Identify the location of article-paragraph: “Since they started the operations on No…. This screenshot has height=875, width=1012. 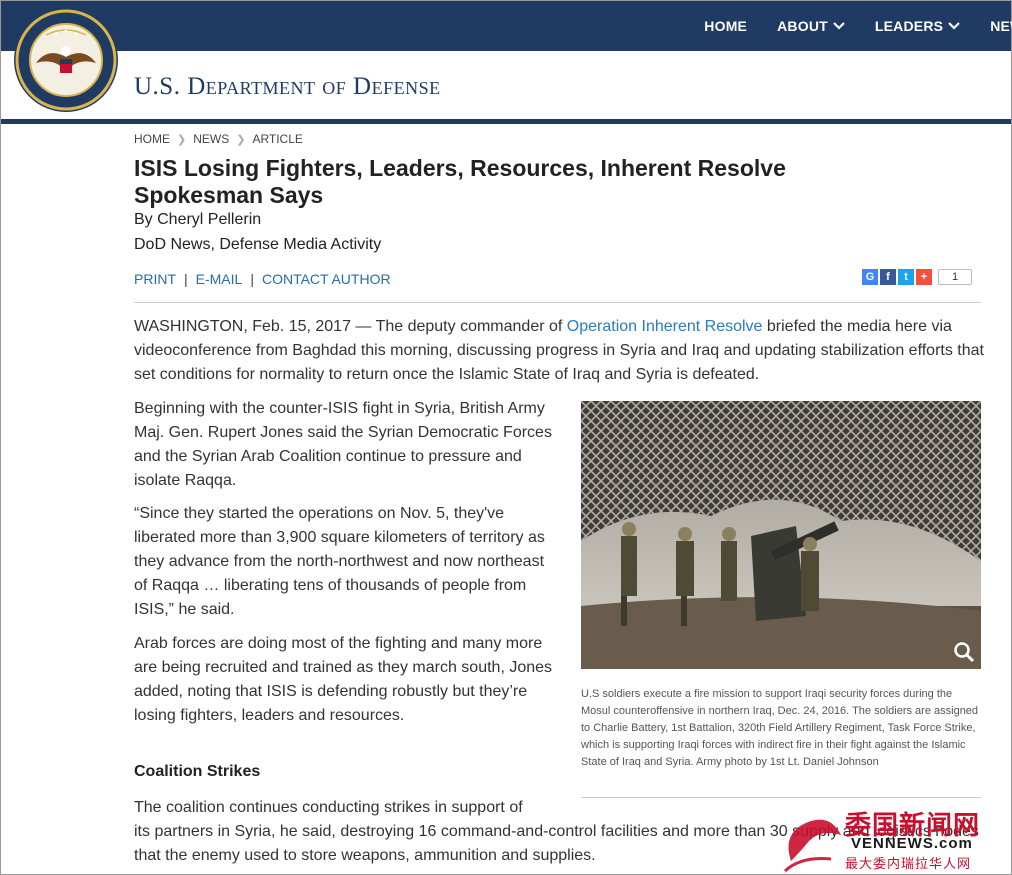
(339, 561).